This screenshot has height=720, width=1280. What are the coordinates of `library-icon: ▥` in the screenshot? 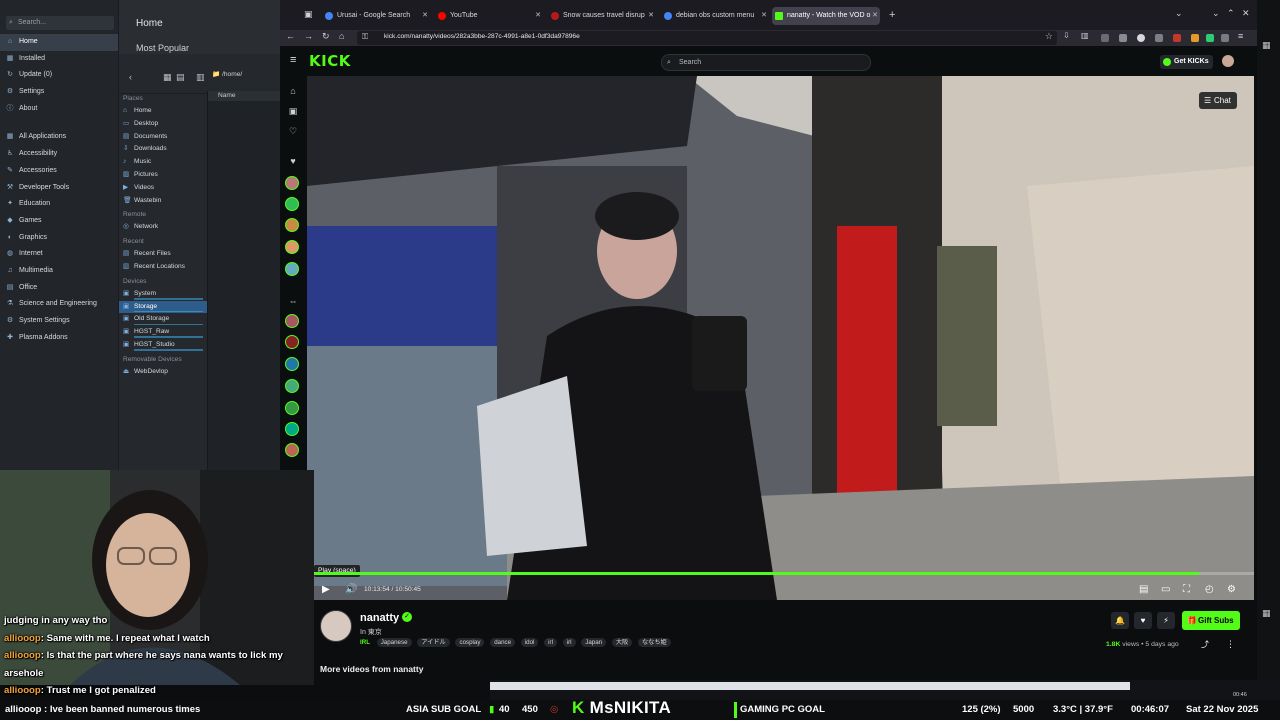 It's located at (1085, 35).